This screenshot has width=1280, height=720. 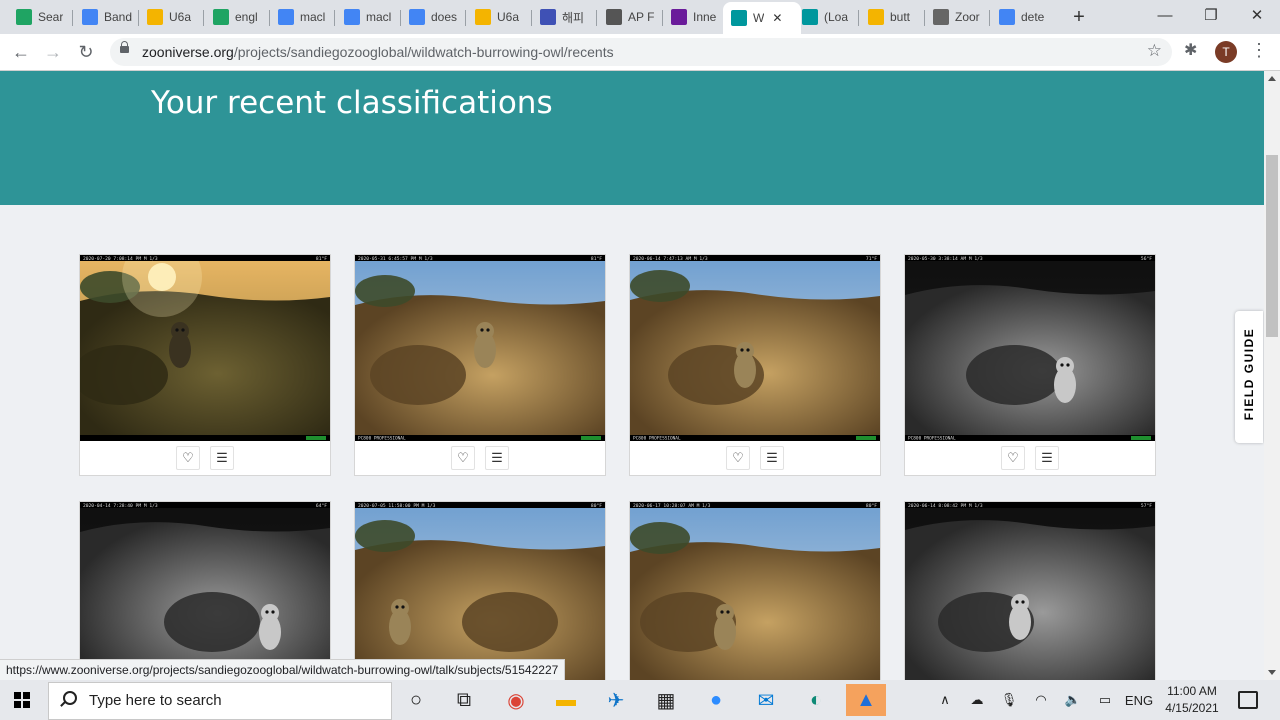 I want to click on browser-tab: Zoor, so click(x=956, y=17).